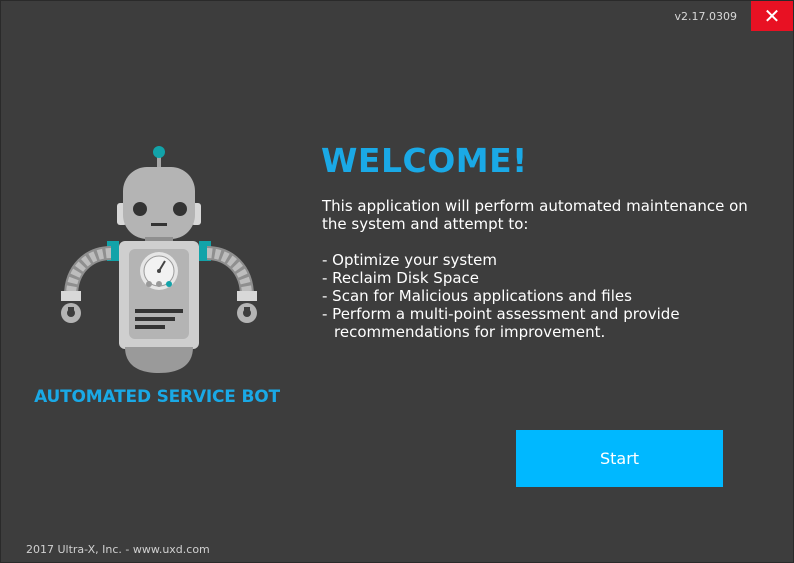 This screenshot has height=563, width=794. What do you see at coordinates (157, 397) in the screenshot?
I see `bot-title: AUTOMATED SERVICE BOT` at bounding box center [157, 397].